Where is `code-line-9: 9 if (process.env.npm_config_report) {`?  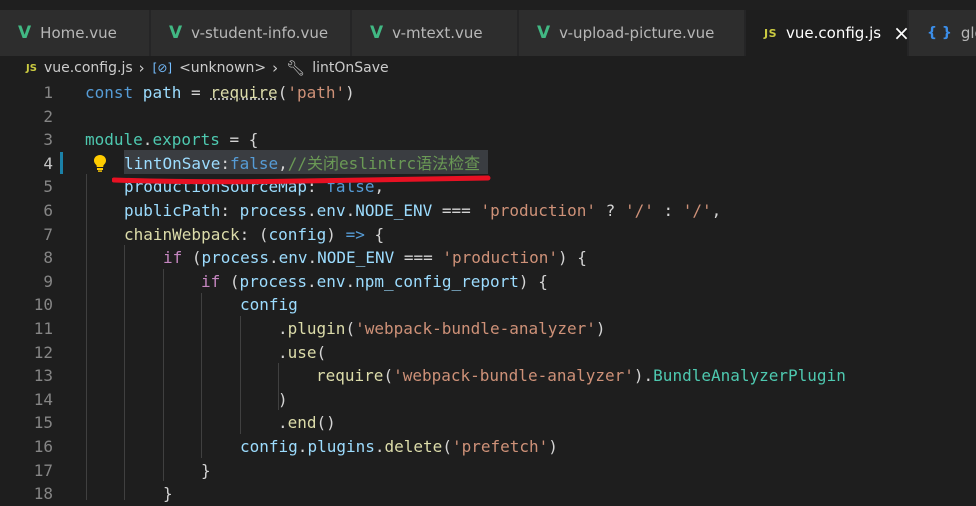
code-line-9: 9 if (process.env.npm_config_report) { is located at coordinates (488, 282).